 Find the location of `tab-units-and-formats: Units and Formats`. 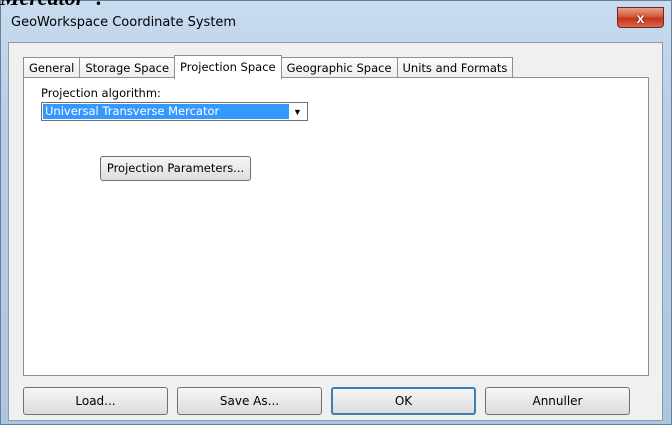

tab-units-and-formats: Units and Formats is located at coordinates (455, 67).